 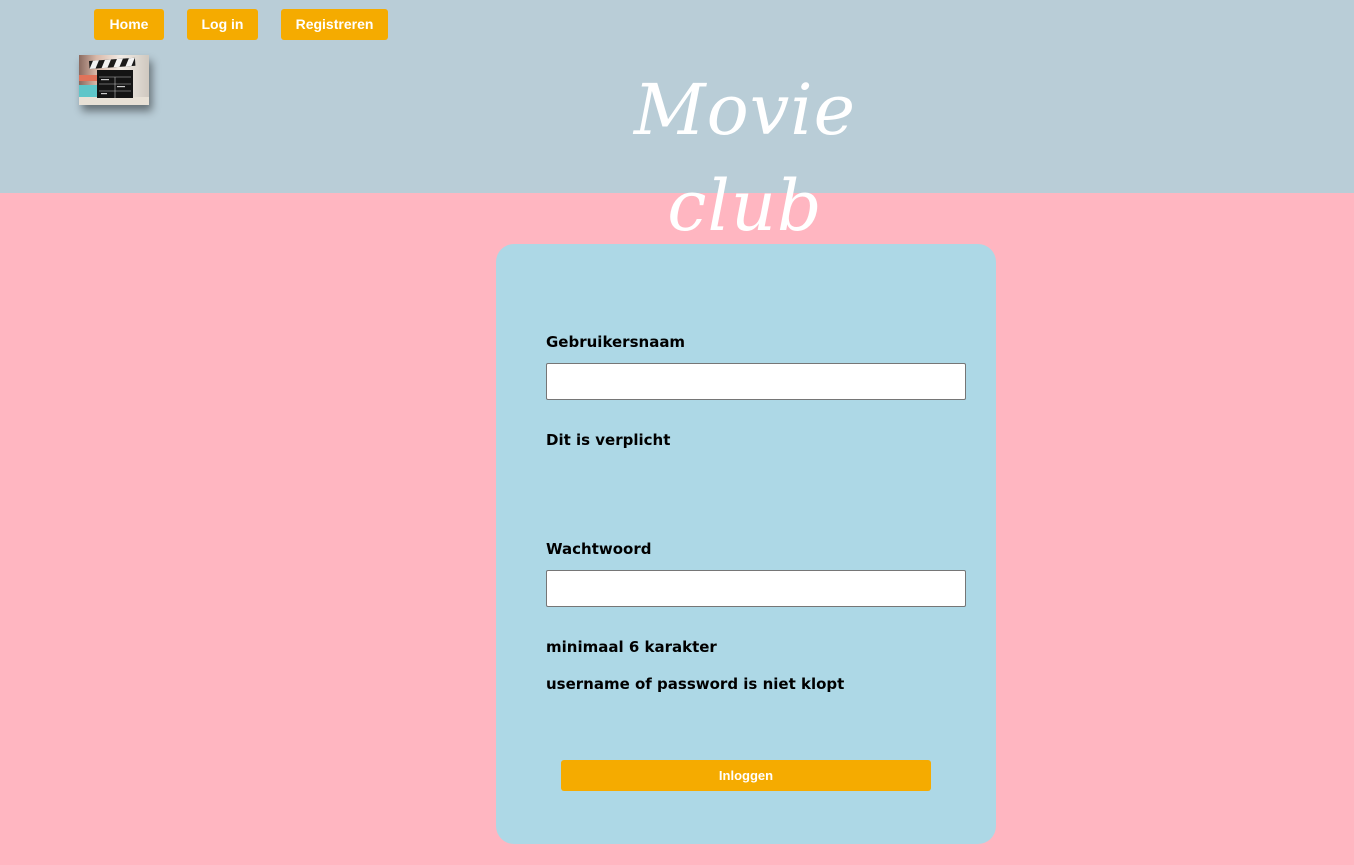 What do you see at coordinates (756, 588) in the screenshot?
I see `password-input` at bounding box center [756, 588].